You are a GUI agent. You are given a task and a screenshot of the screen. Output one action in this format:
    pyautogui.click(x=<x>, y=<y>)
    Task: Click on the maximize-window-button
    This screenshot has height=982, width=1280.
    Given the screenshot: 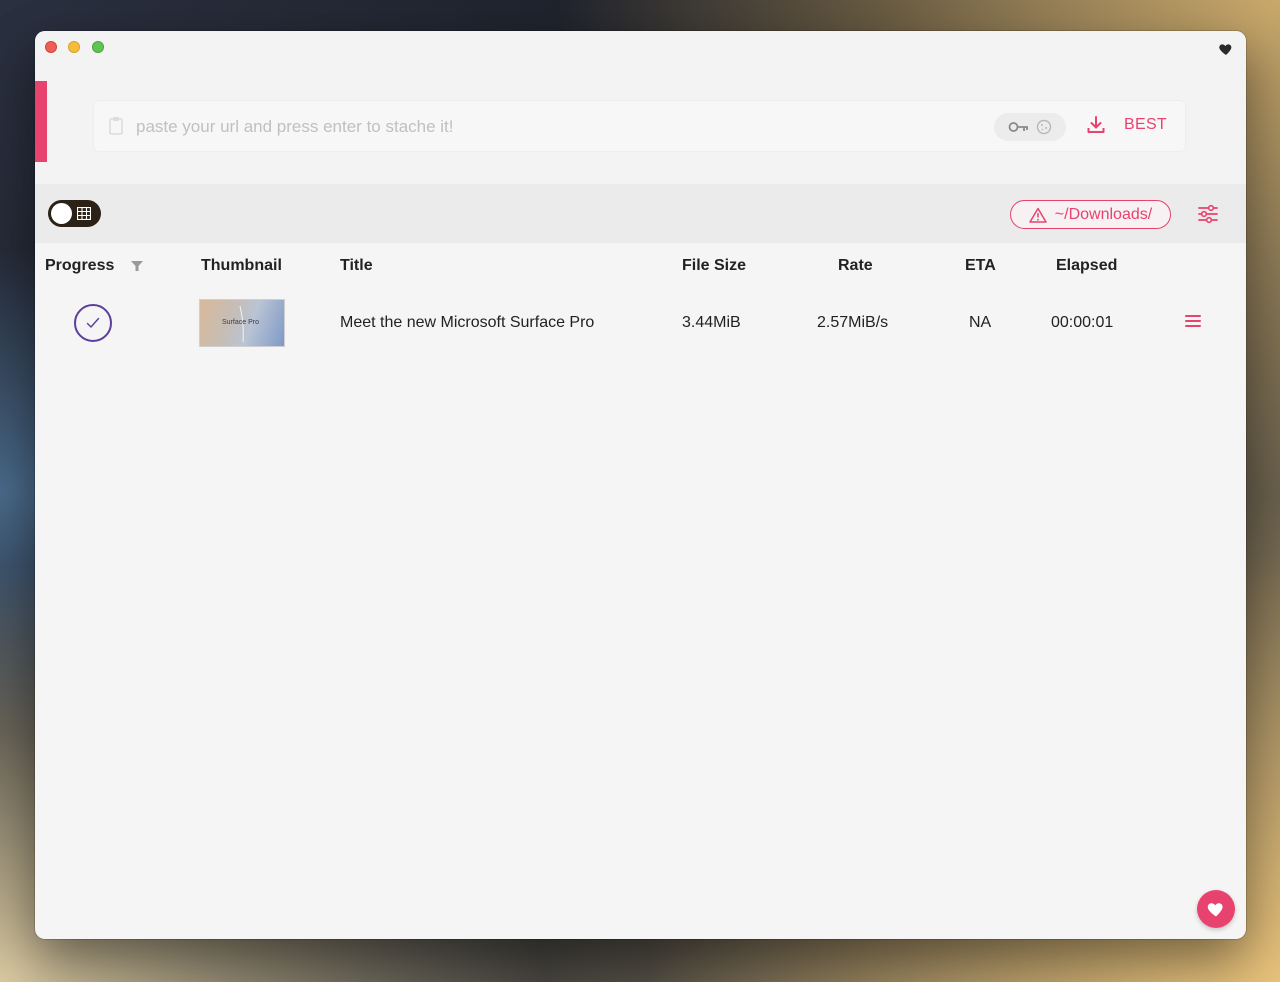 What is the action you would take?
    pyautogui.click(x=98, y=47)
    